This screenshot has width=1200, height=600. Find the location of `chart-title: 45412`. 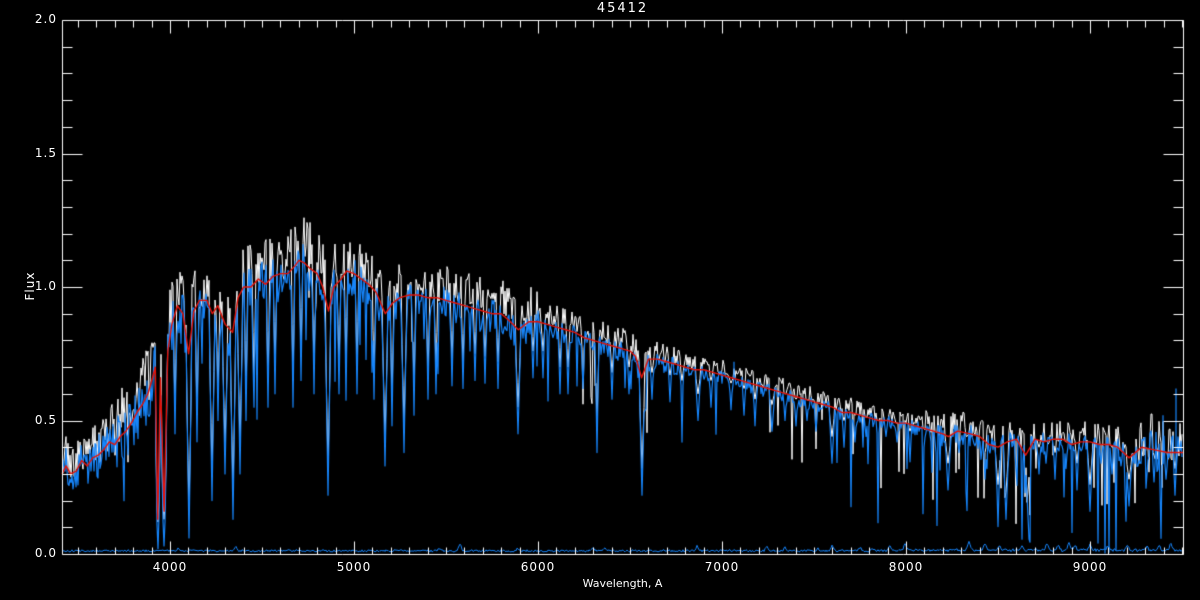

chart-title: 45412 is located at coordinates (622, 8).